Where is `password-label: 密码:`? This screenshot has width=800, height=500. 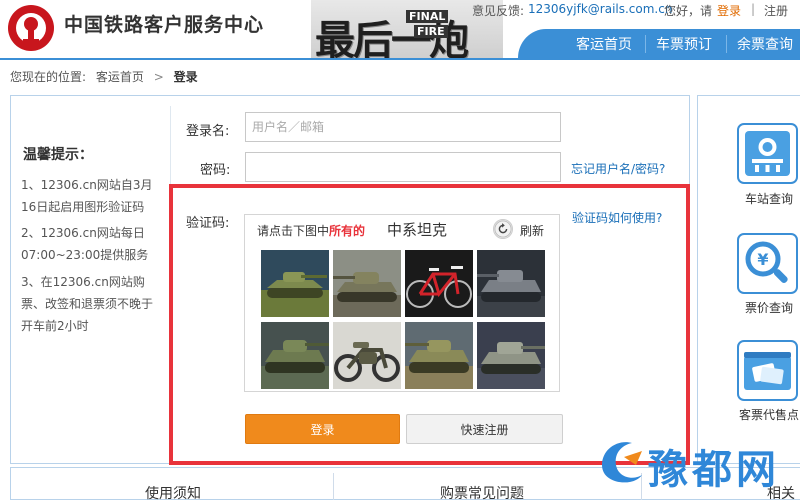
password-label: 密码: is located at coordinates (215, 170).